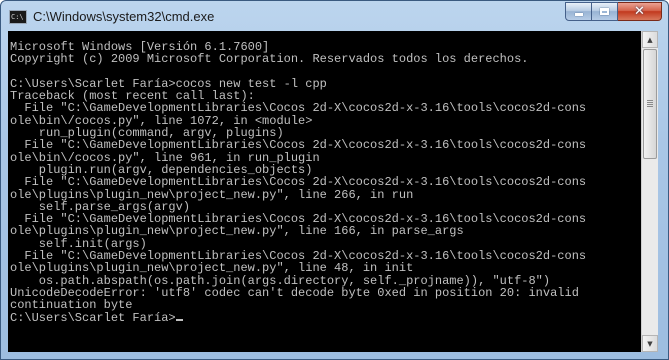 The width and height of the screenshot is (669, 360). Describe the element at coordinates (179, 319) in the screenshot. I see `text-cursor` at that location.